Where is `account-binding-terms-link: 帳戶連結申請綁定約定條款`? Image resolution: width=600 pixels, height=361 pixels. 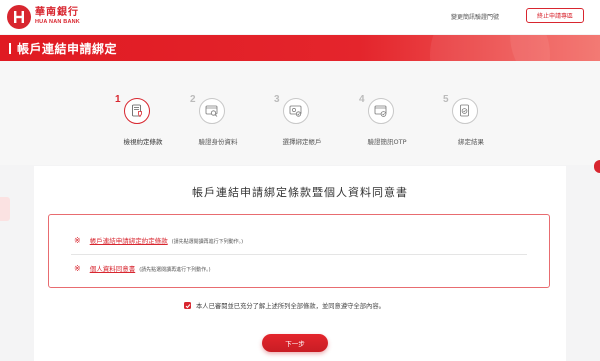
account-binding-terms-link: 帳戶連結申請綁定約定條款 is located at coordinates (129, 240).